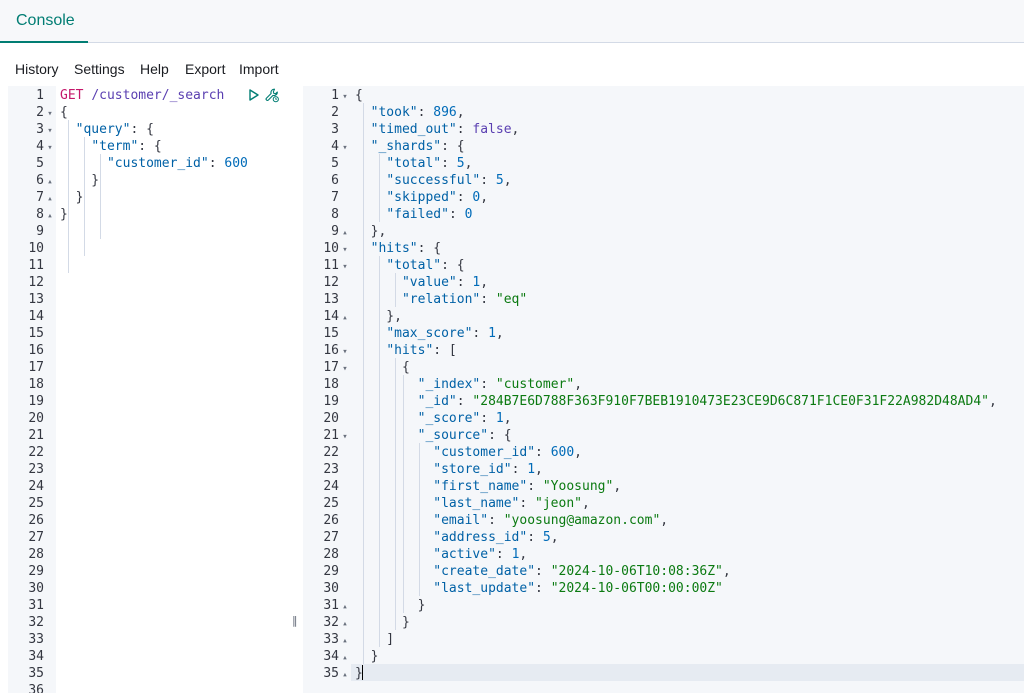 The image size is (1024, 693). What do you see at coordinates (205, 69) in the screenshot?
I see `menu-export: Export` at bounding box center [205, 69].